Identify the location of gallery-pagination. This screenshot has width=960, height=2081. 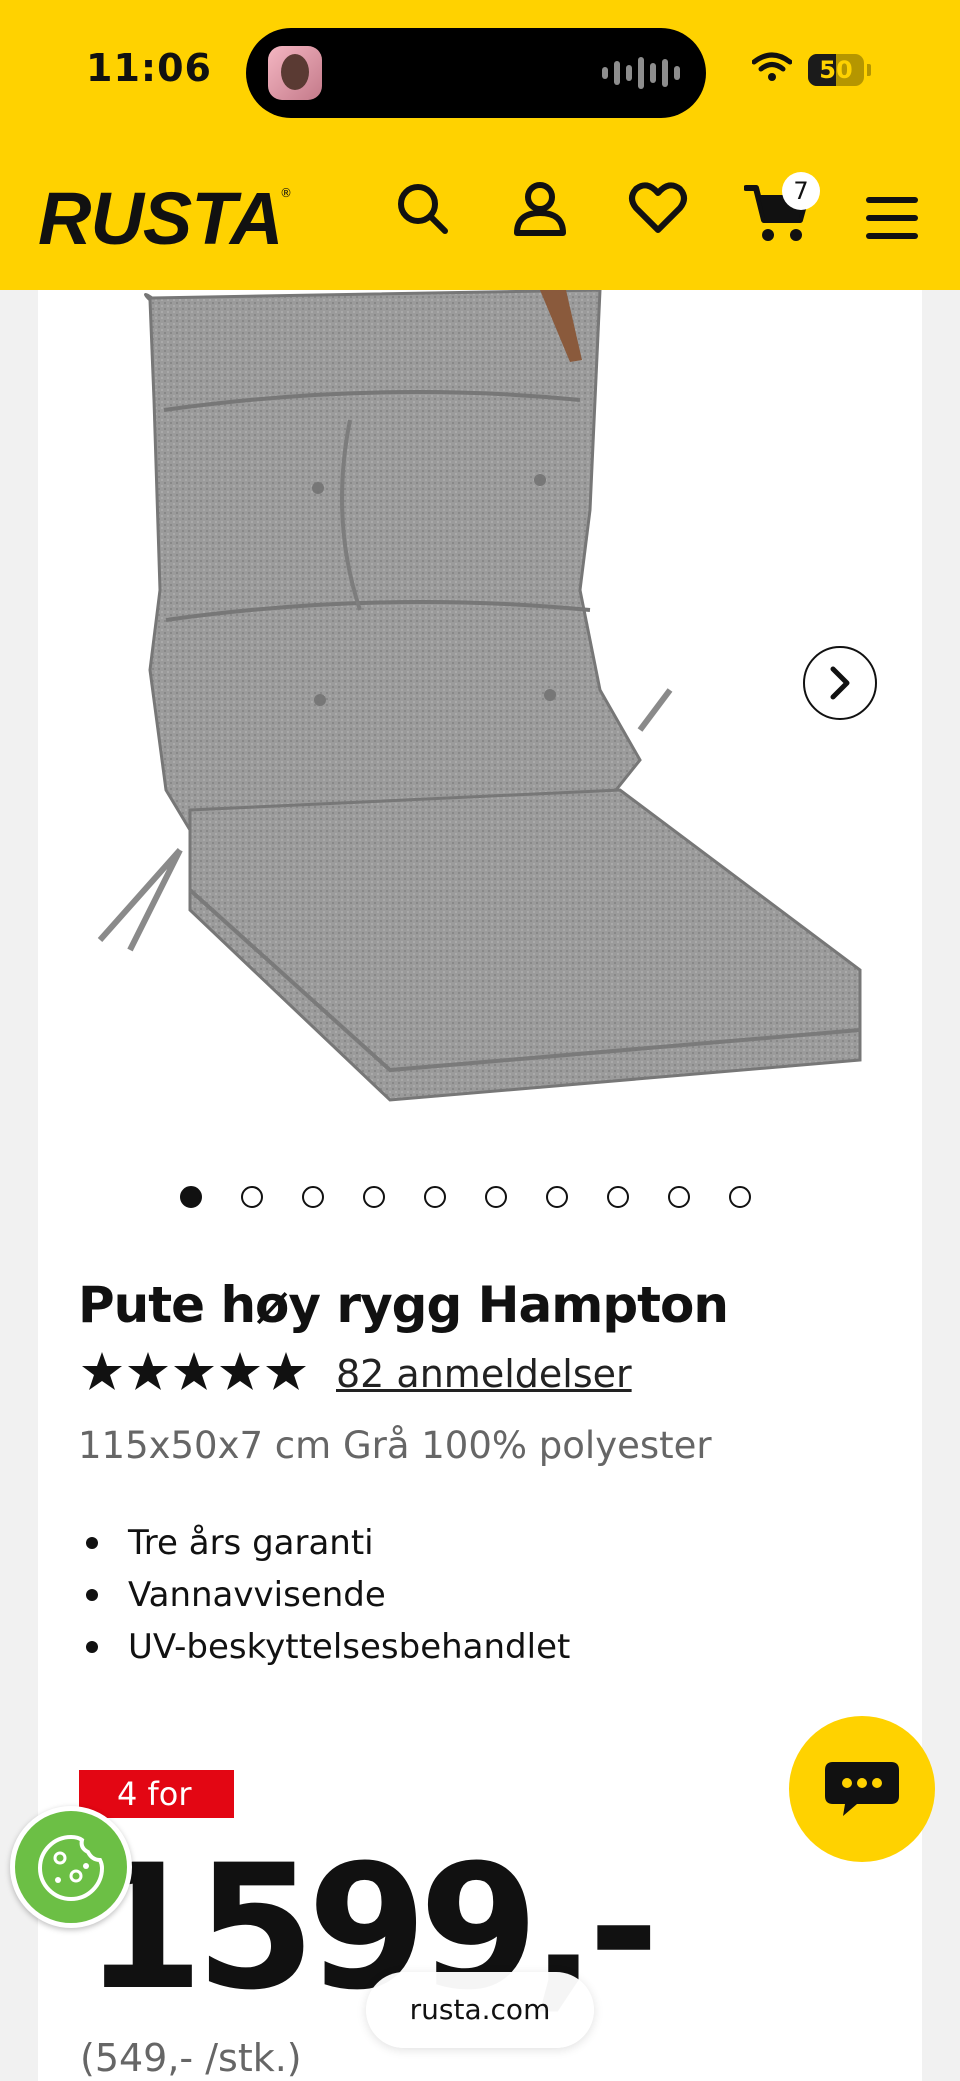
(465, 1197).